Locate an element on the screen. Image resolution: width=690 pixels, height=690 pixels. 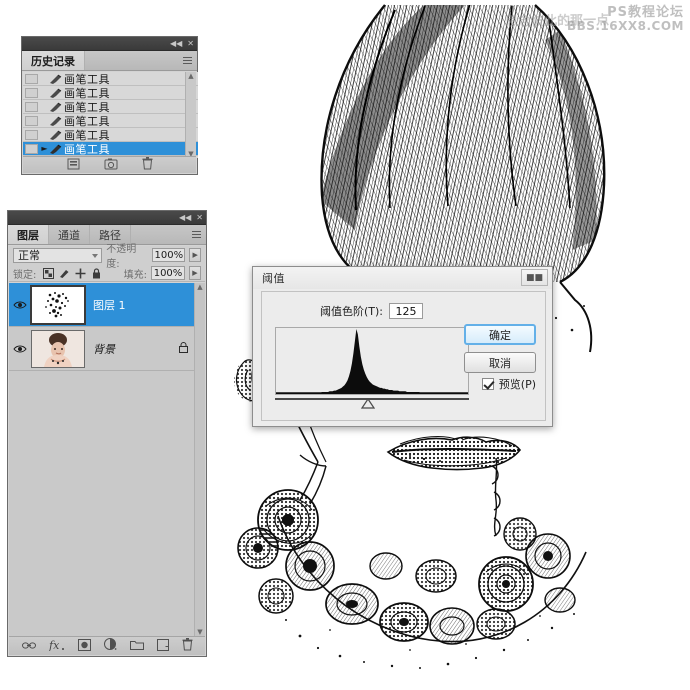
preview-label: 预览(P) is located at coordinates (517, 384).